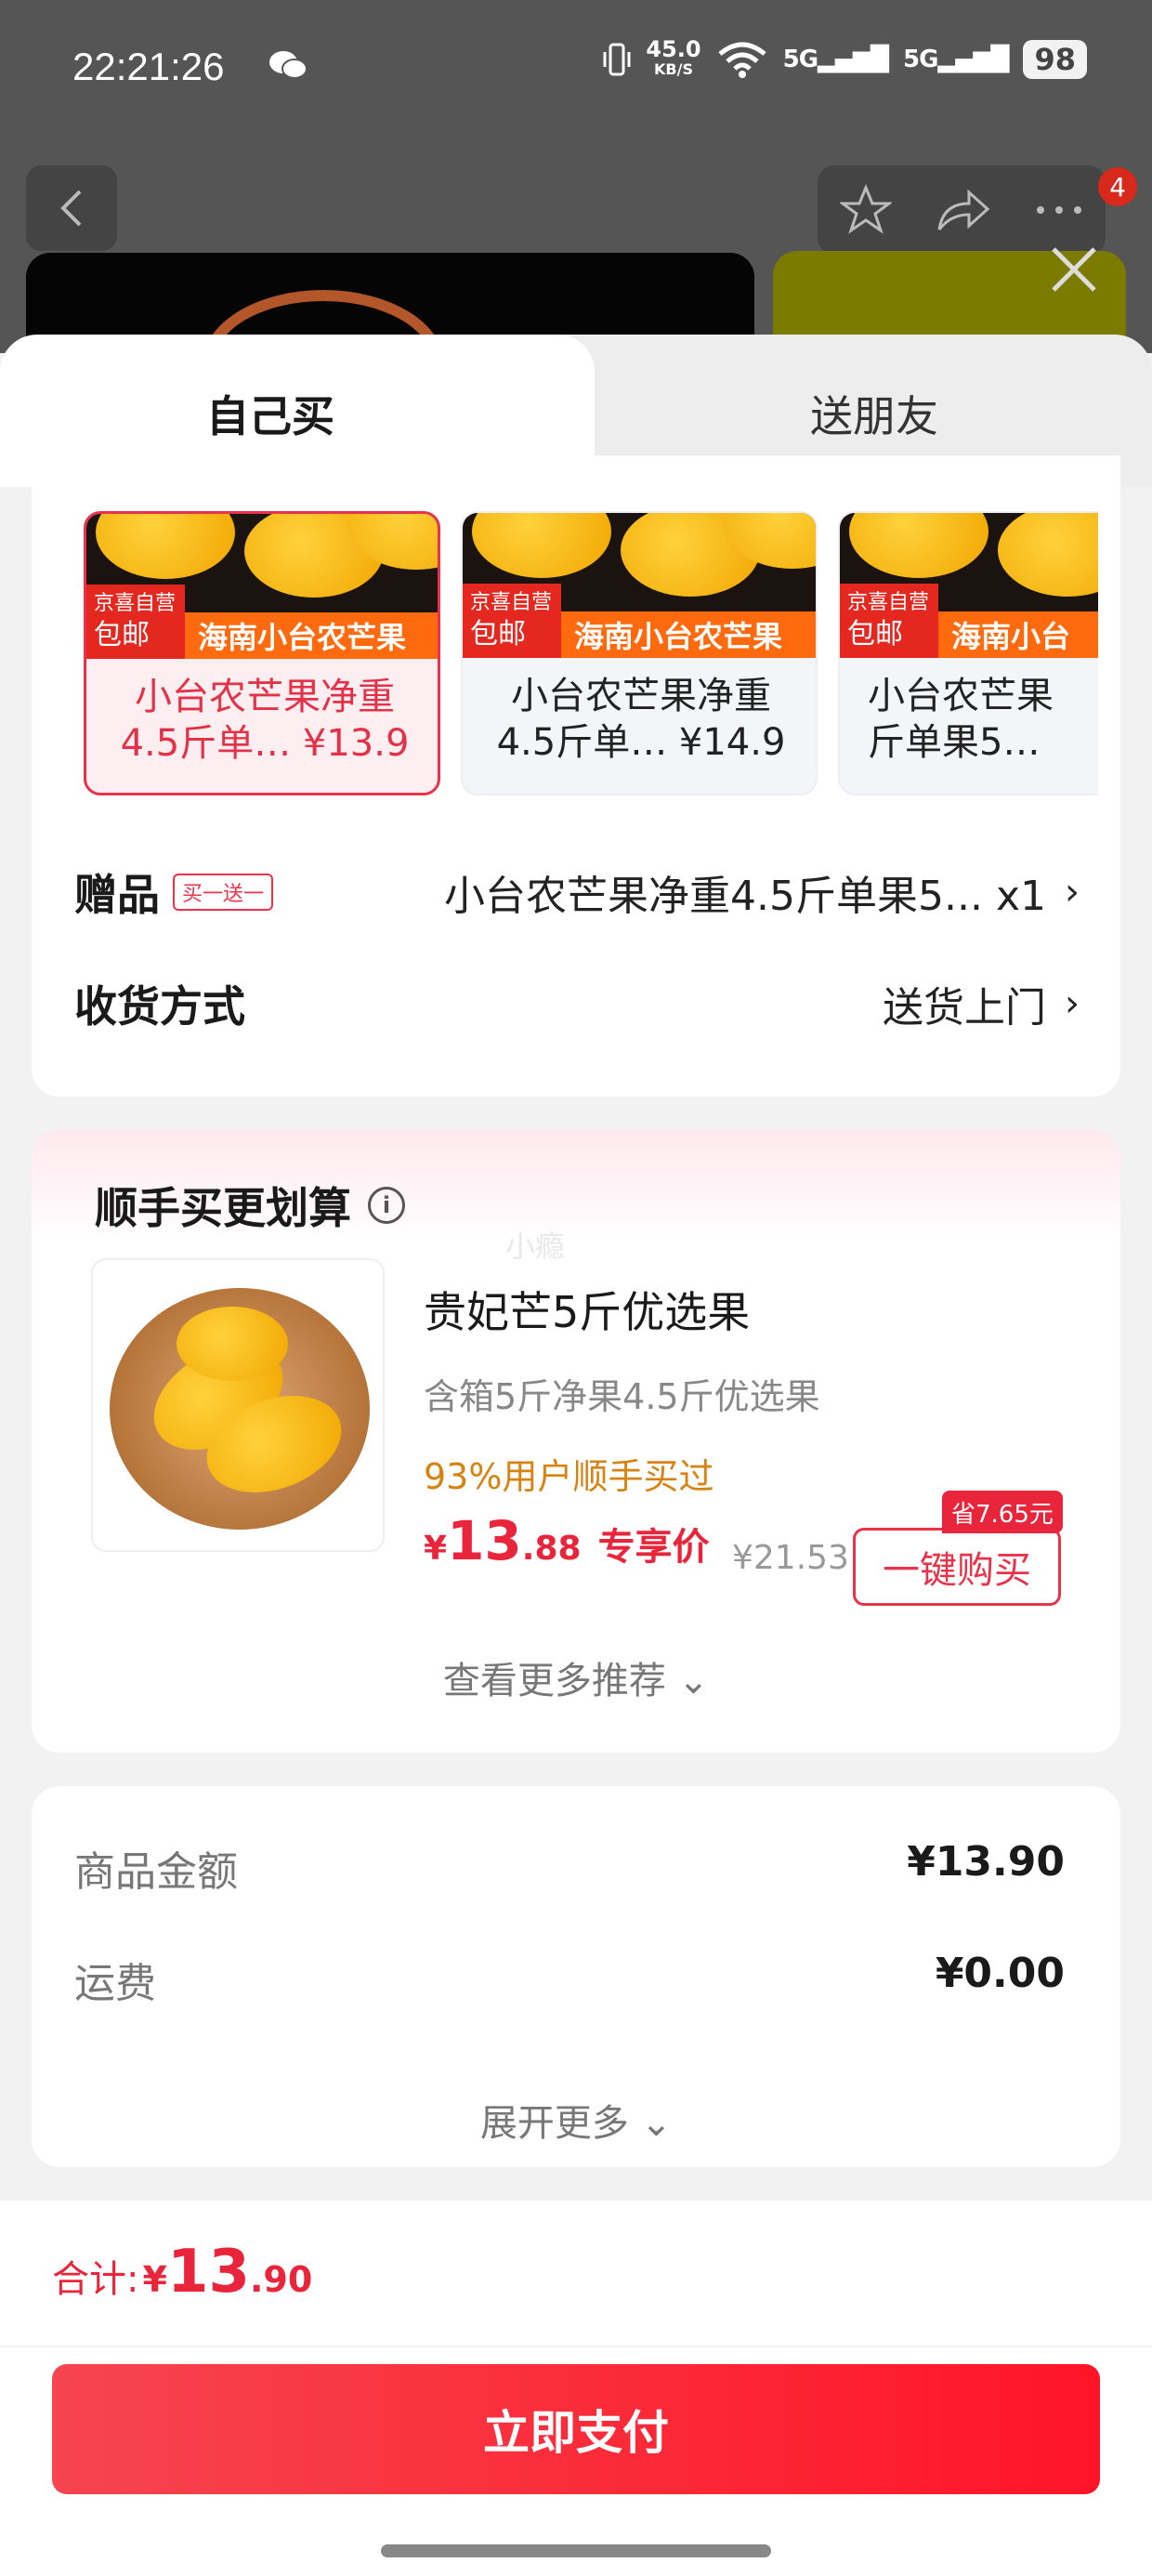 This screenshot has width=1152, height=2576. Describe the element at coordinates (742, 60) in the screenshot. I see `wifi-icon` at that location.